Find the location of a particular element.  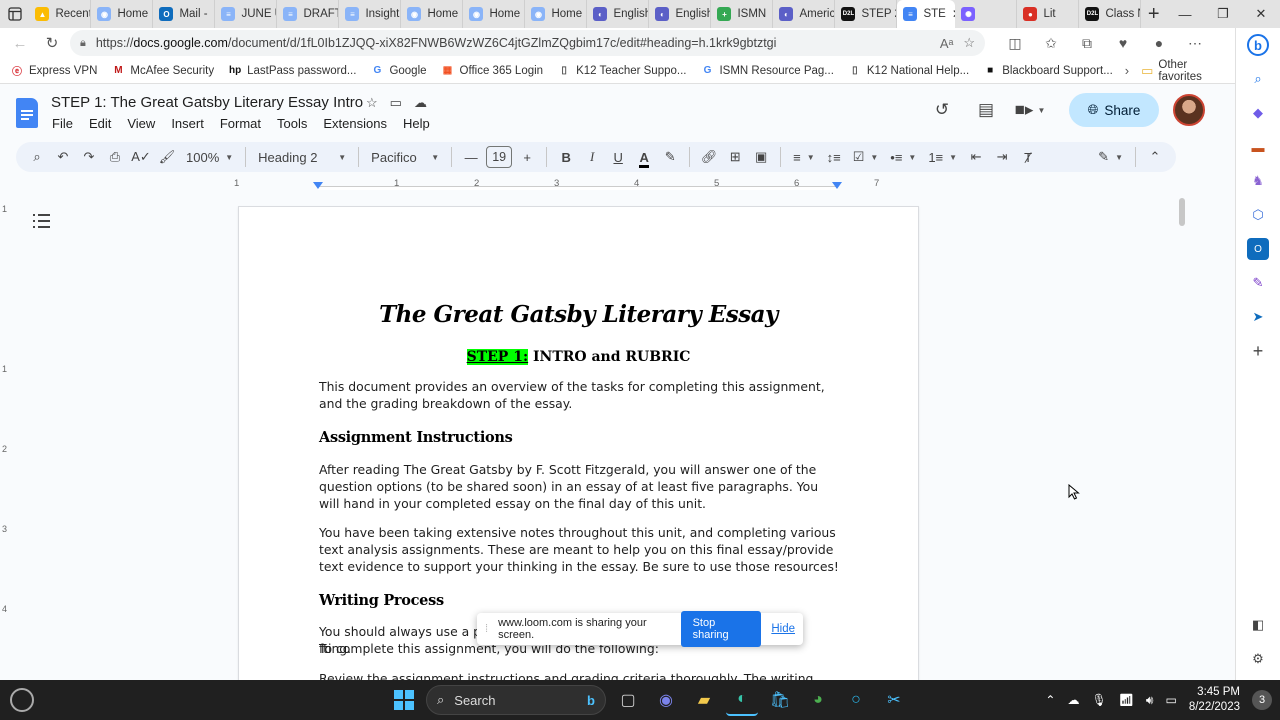

menu-format: Format is located at coordinates (240, 123).